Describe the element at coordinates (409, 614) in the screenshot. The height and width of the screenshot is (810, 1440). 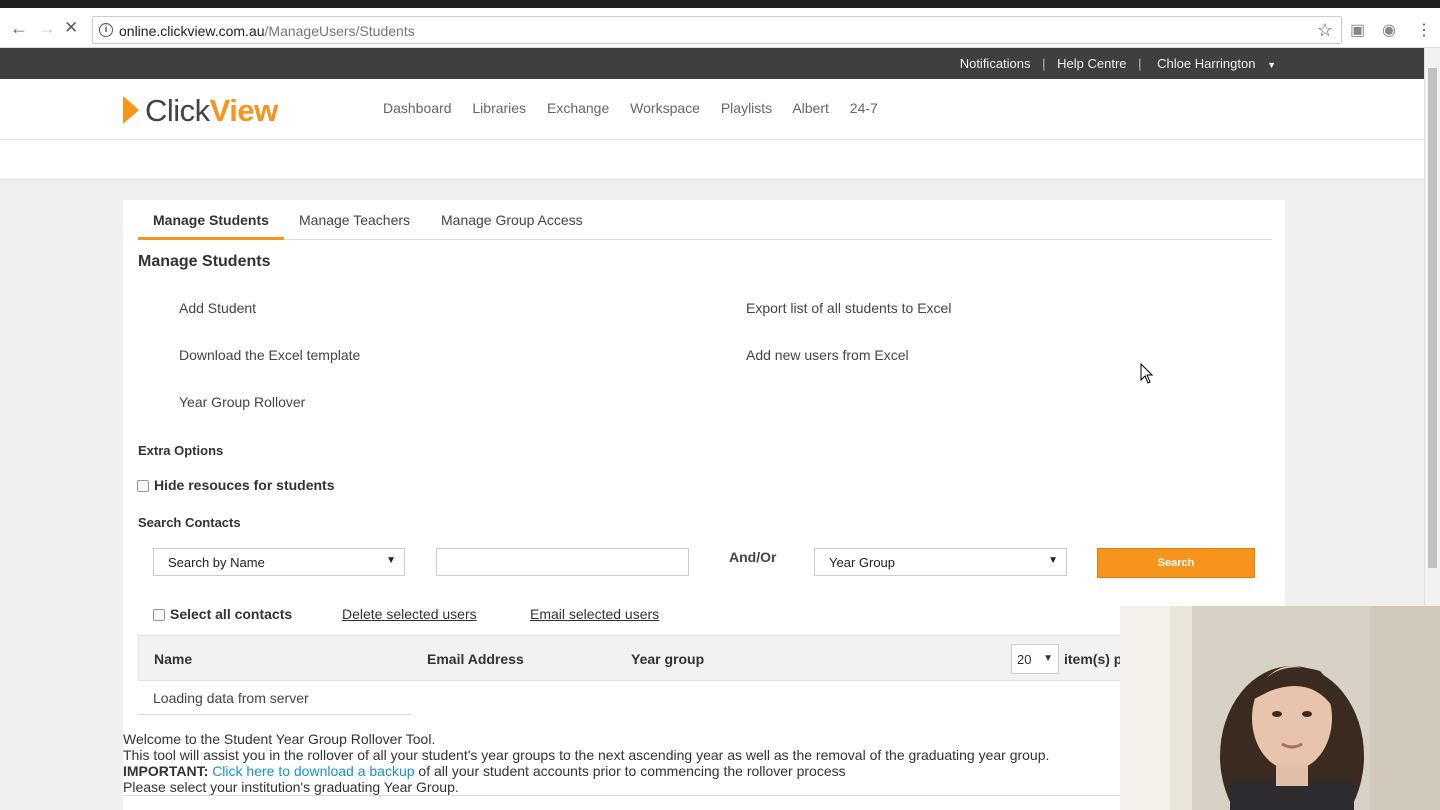
I see `delete-selected-link: Delete selected users` at that location.